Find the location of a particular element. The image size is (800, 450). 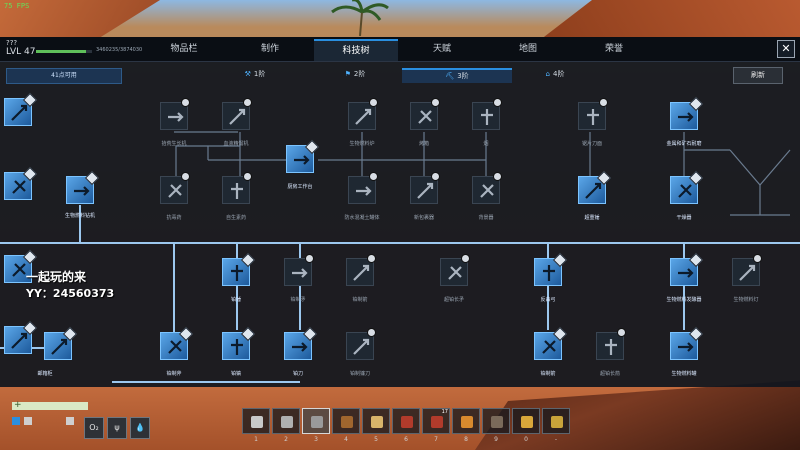

tech-node-label: 厨房工作台 is located at coordinates (300, 187).